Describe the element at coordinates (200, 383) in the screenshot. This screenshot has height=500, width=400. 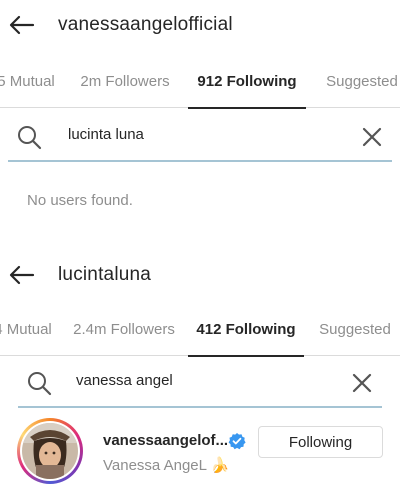
I see `search-bar: vanessa angel` at that location.